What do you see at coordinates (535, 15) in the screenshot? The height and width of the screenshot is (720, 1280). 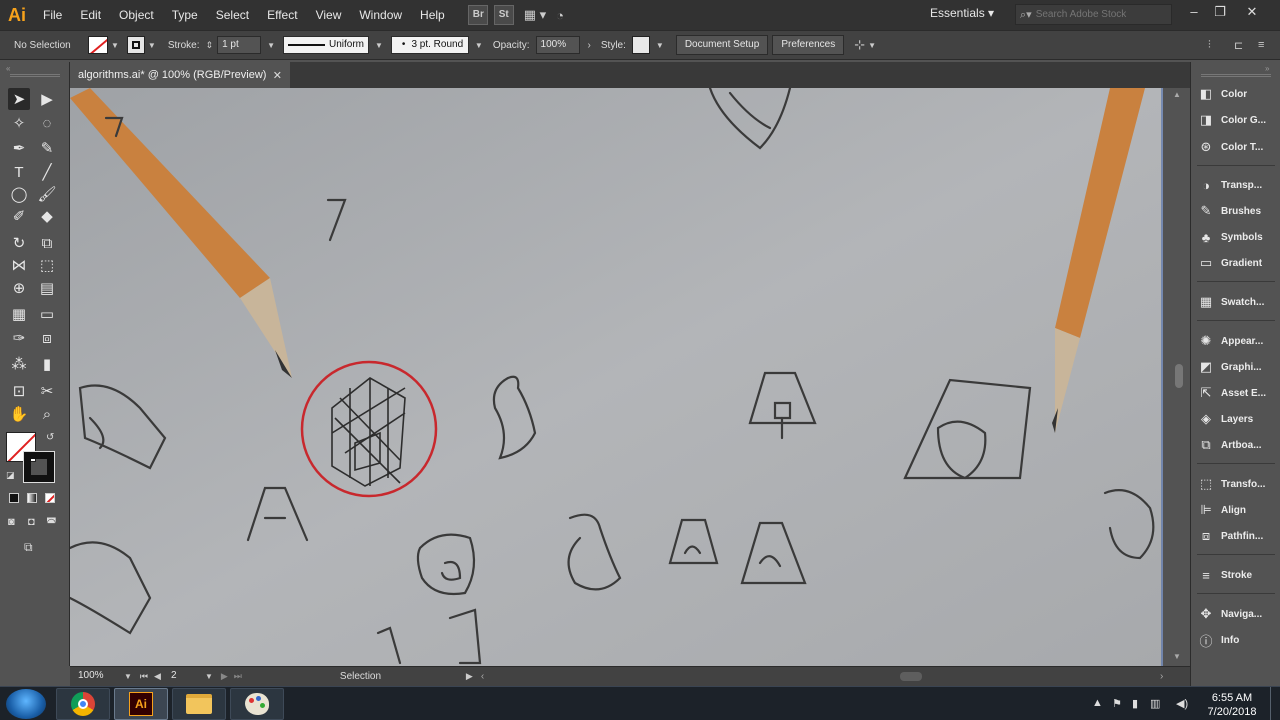 I see `arrange-documents-icon: ▦ ▾` at bounding box center [535, 15].